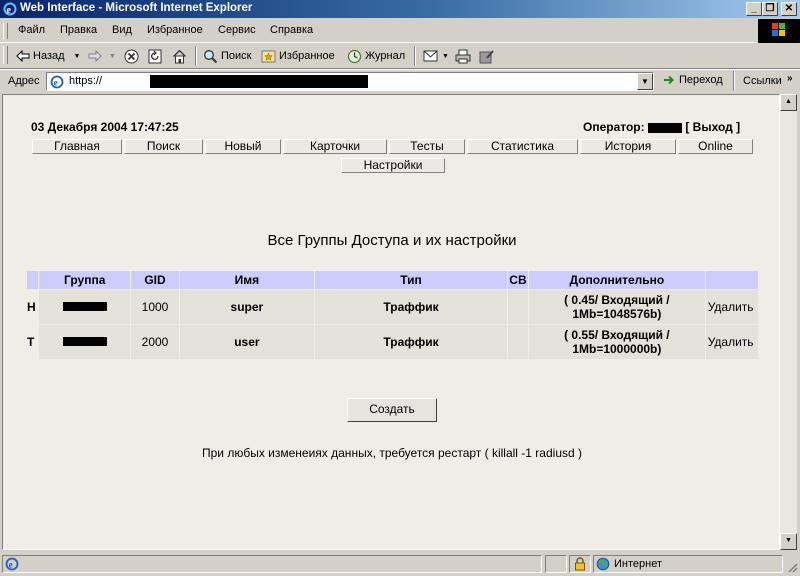 This screenshot has height=576, width=800. Describe the element at coordinates (688, 564) in the screenshot. I see `zone-pane: Интернет` at that location.